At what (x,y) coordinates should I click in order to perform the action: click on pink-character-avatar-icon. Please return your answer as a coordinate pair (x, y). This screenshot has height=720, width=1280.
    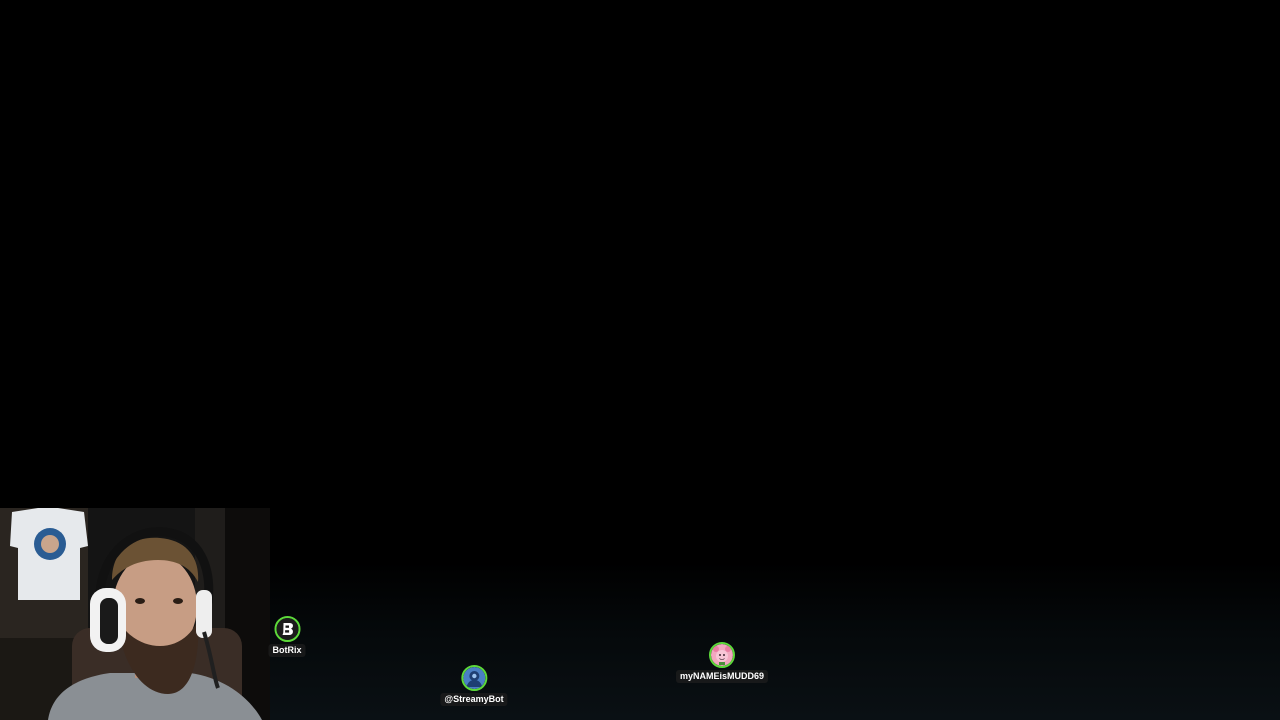
    Looking at the image, I should click on (722, 655).